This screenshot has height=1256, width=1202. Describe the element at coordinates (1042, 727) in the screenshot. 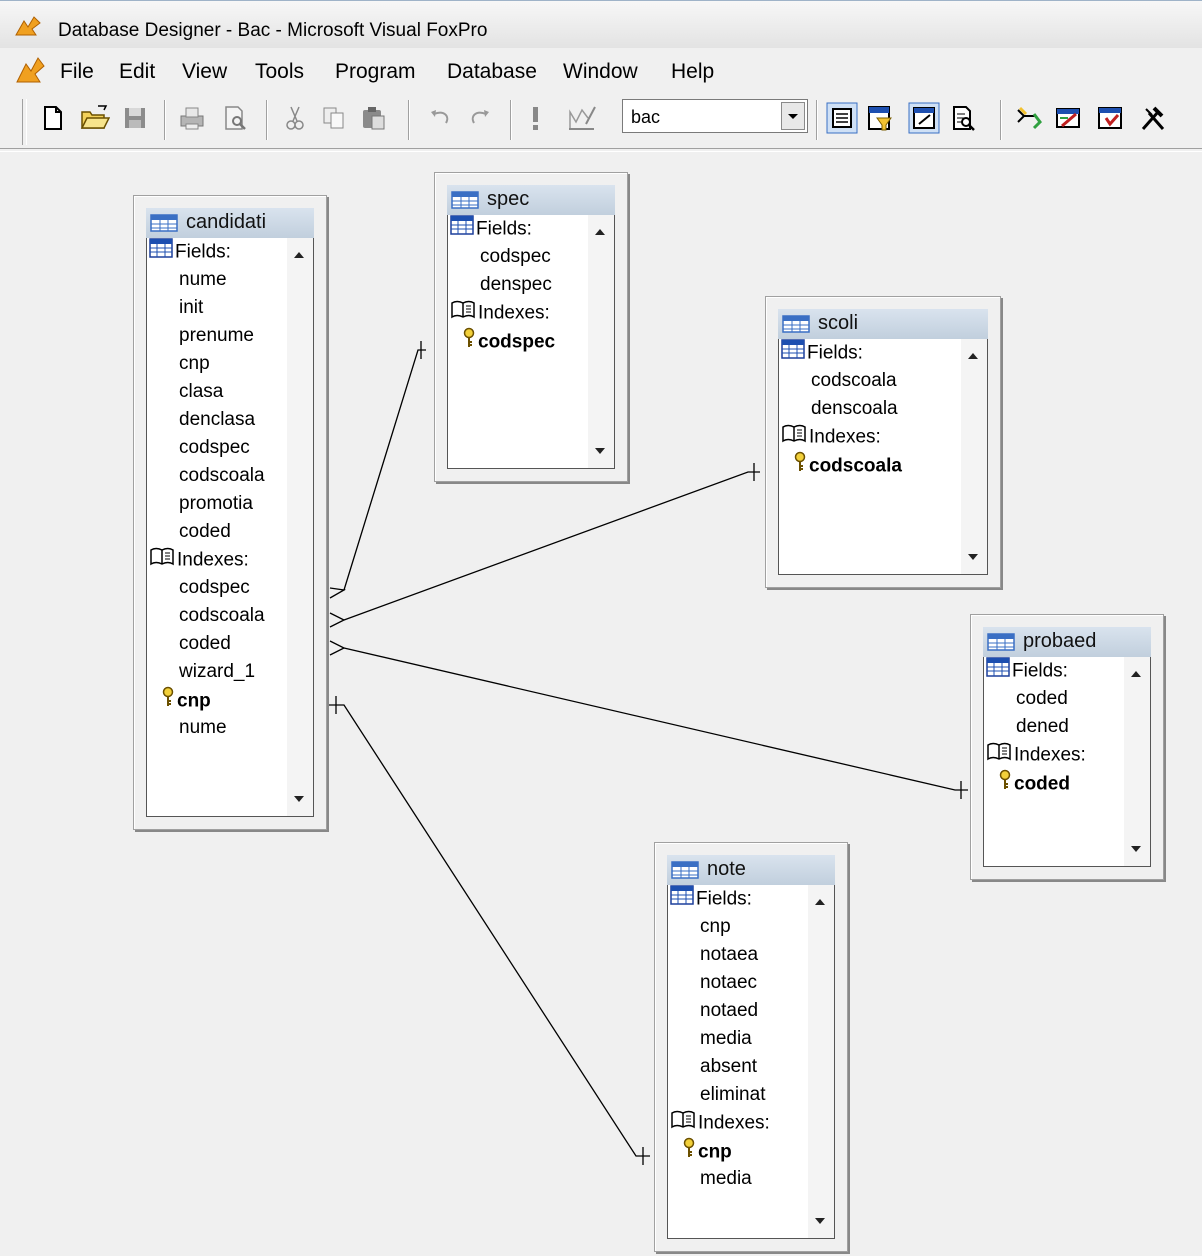

I see `field-item: dened` at that location.